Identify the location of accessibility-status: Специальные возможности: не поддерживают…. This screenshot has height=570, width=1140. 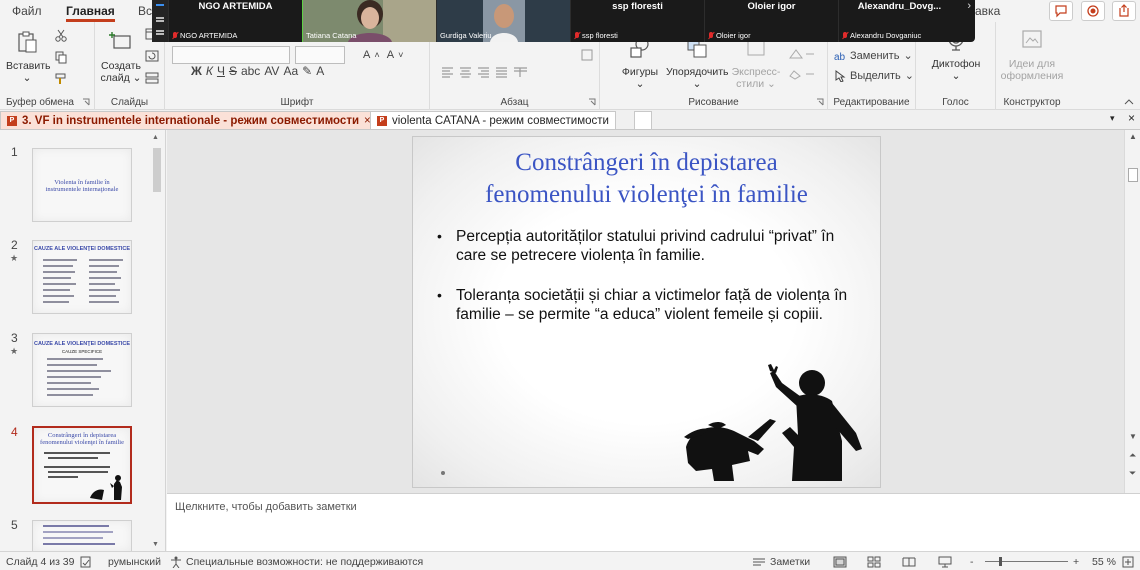
(296, 562).